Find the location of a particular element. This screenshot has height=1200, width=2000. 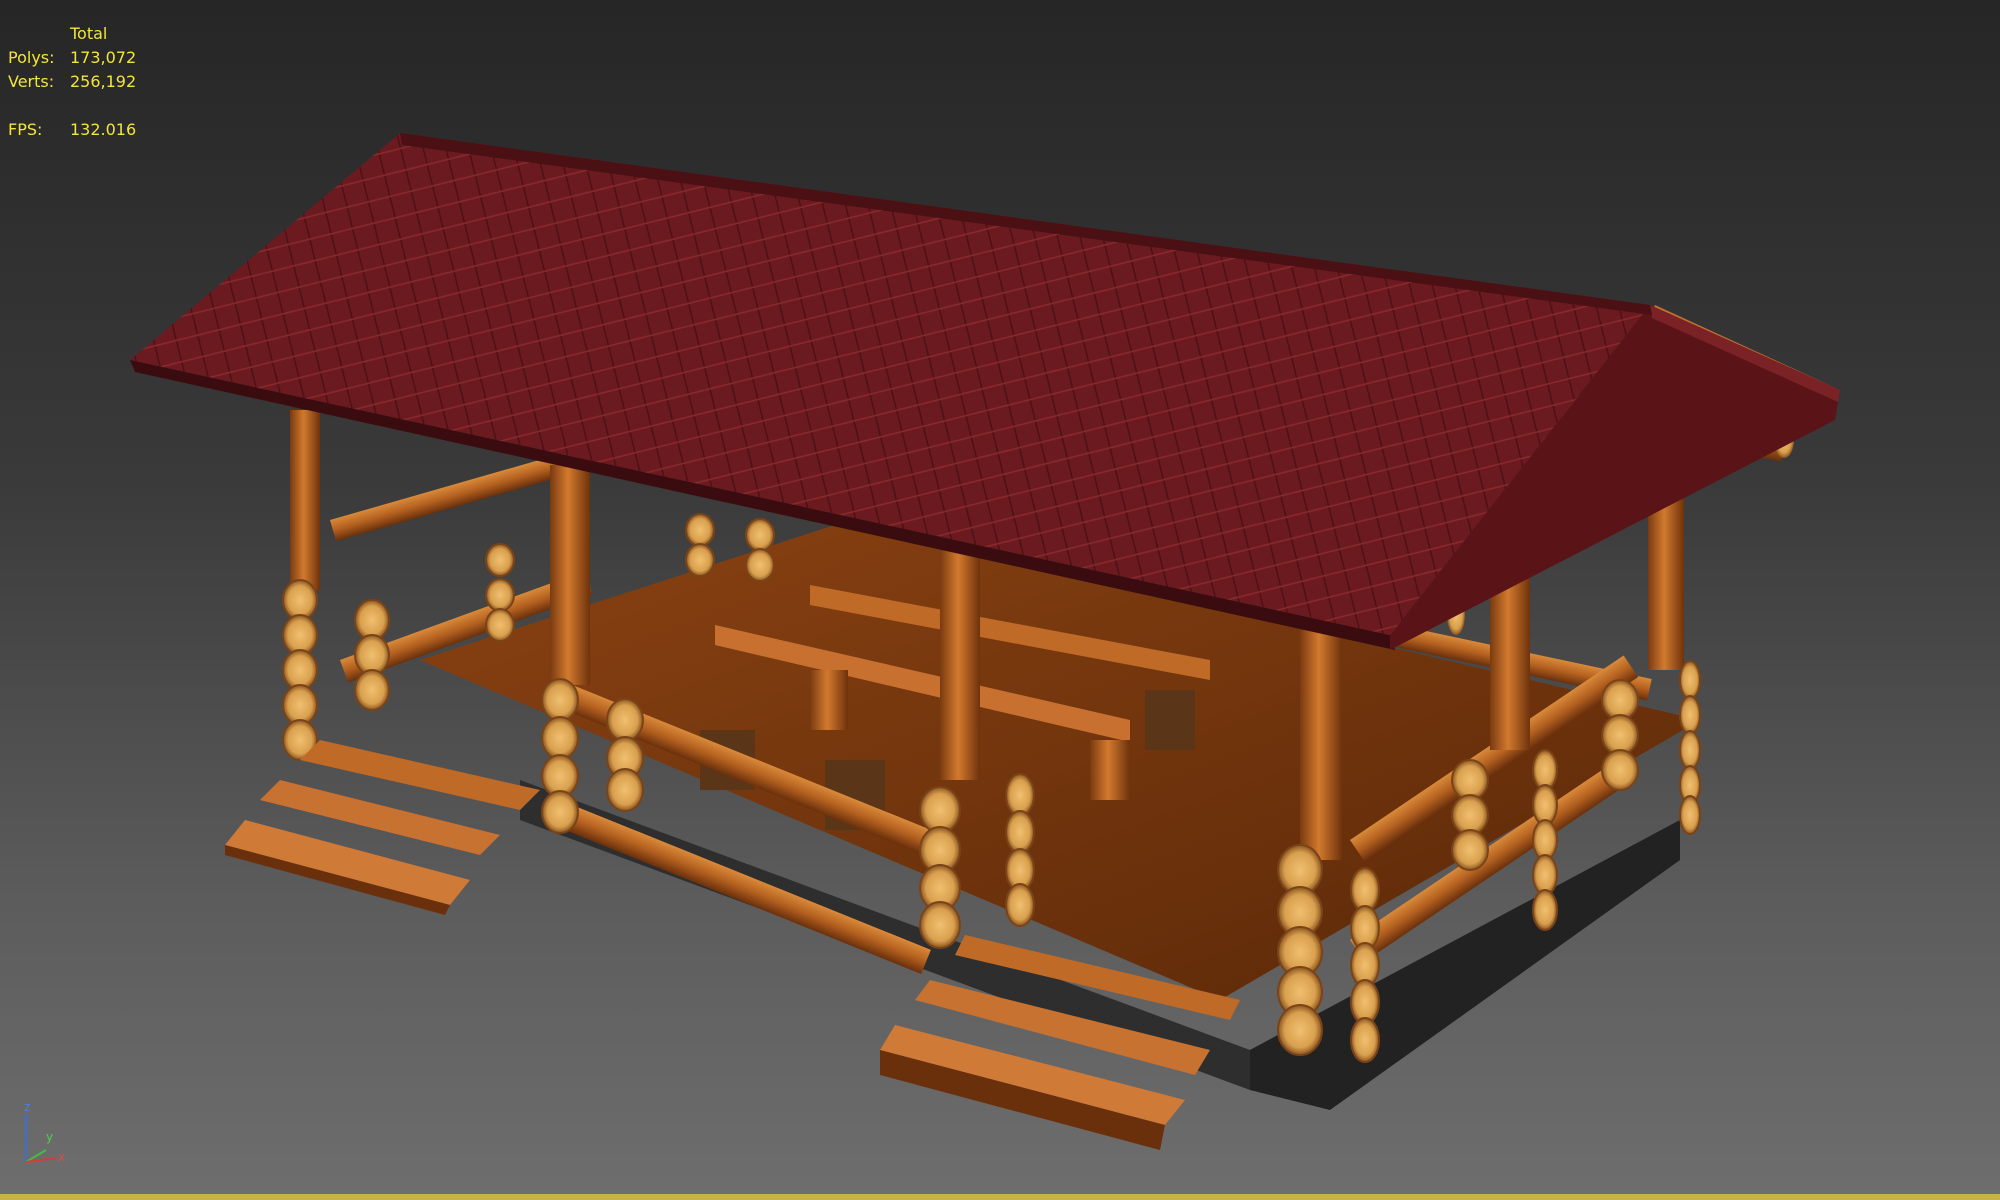

axis-z-label: z is located at coordinates (27, 1107).